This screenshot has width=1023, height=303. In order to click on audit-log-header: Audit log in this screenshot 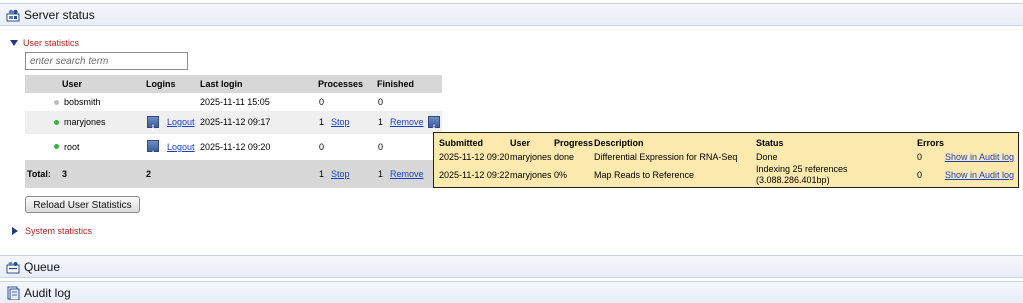, I will do `click(511, 292)`.